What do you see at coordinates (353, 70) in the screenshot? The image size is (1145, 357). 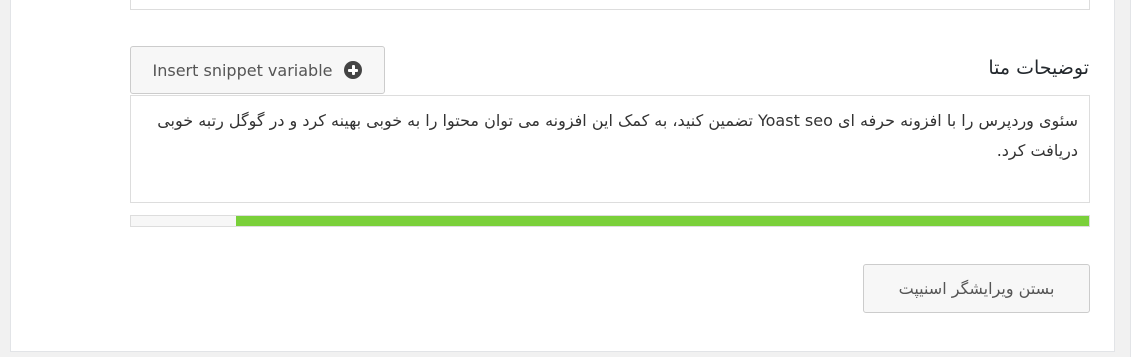 I see `plus-circle-icon` at bounding box center [353, 70].